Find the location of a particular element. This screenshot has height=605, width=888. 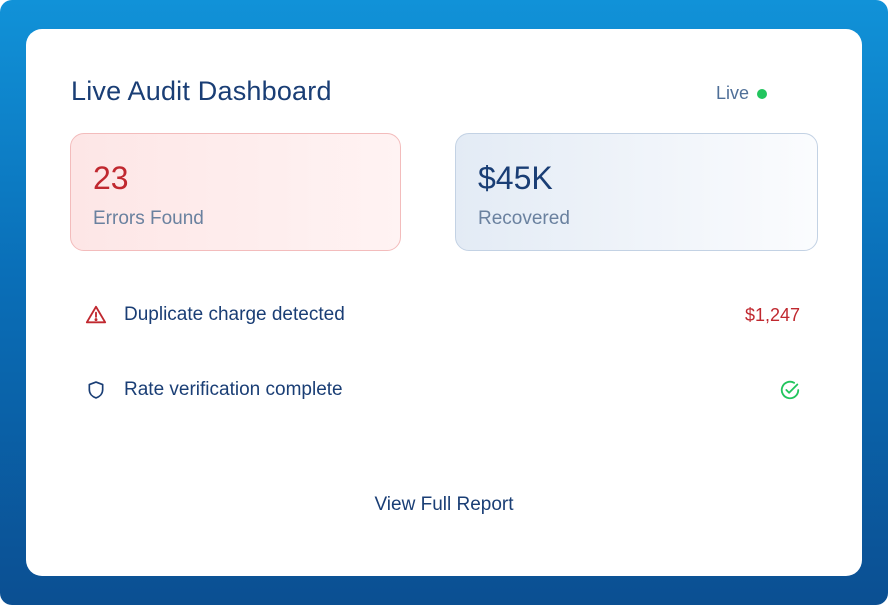

warning-triangle-icon is located at coordinates (96, 315).